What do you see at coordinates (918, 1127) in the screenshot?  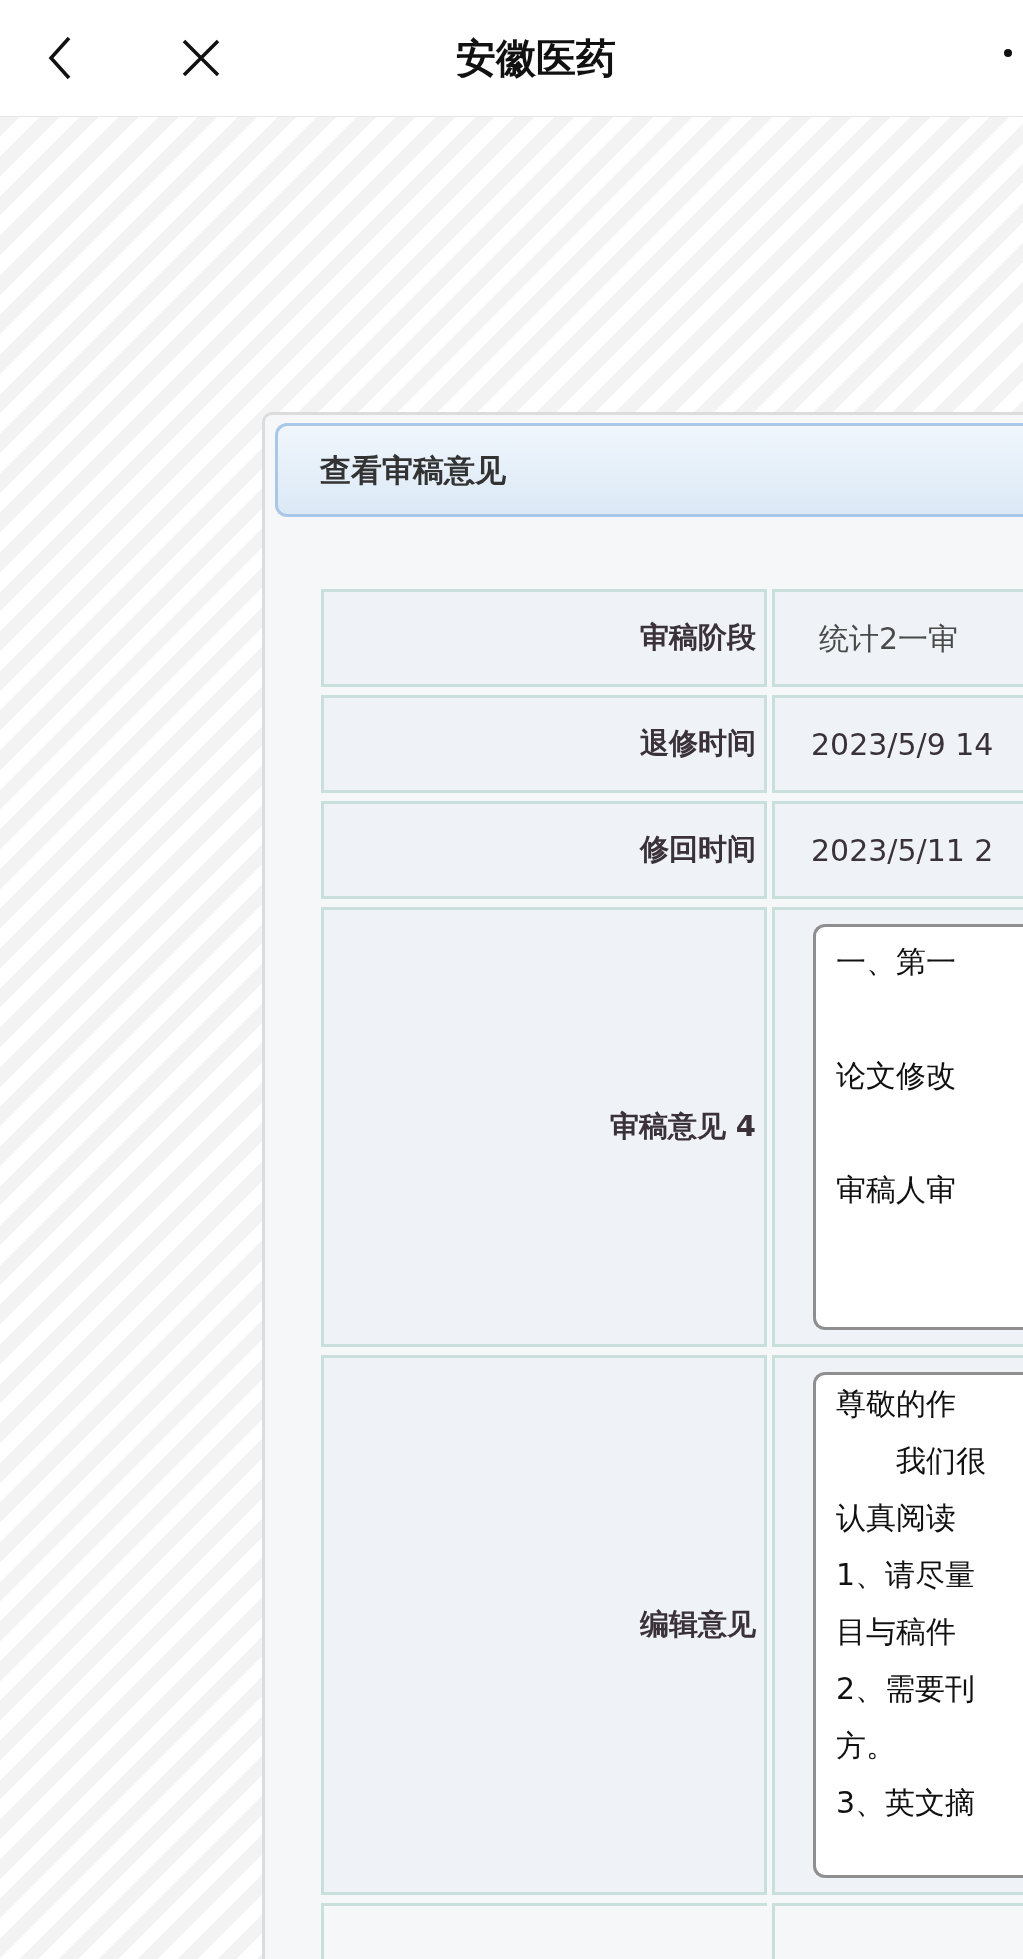 I see `text-area: 一、第一 论文修改 审稿人审` at bounding box center [918, 1127].